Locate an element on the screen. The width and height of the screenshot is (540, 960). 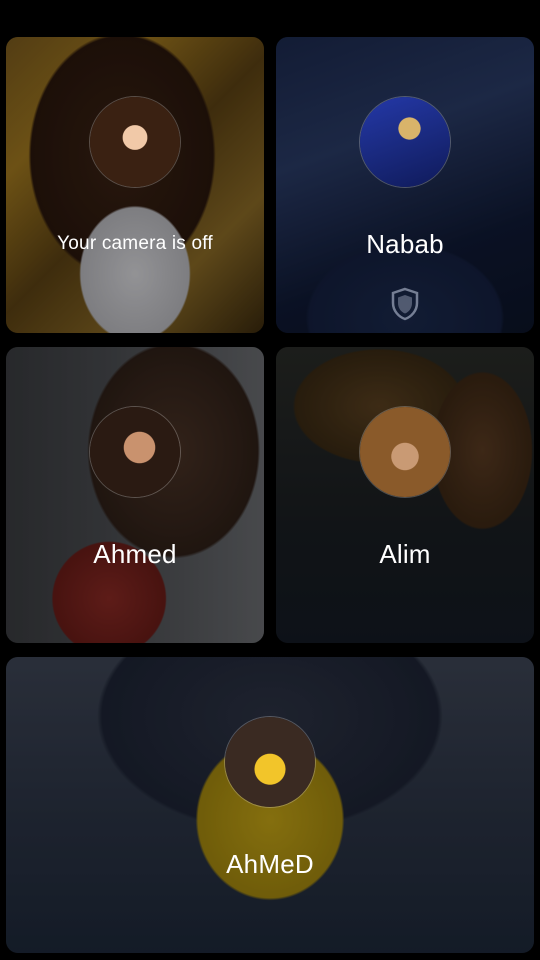
participant-name: AhMeD is located at coordinates (270, 864).